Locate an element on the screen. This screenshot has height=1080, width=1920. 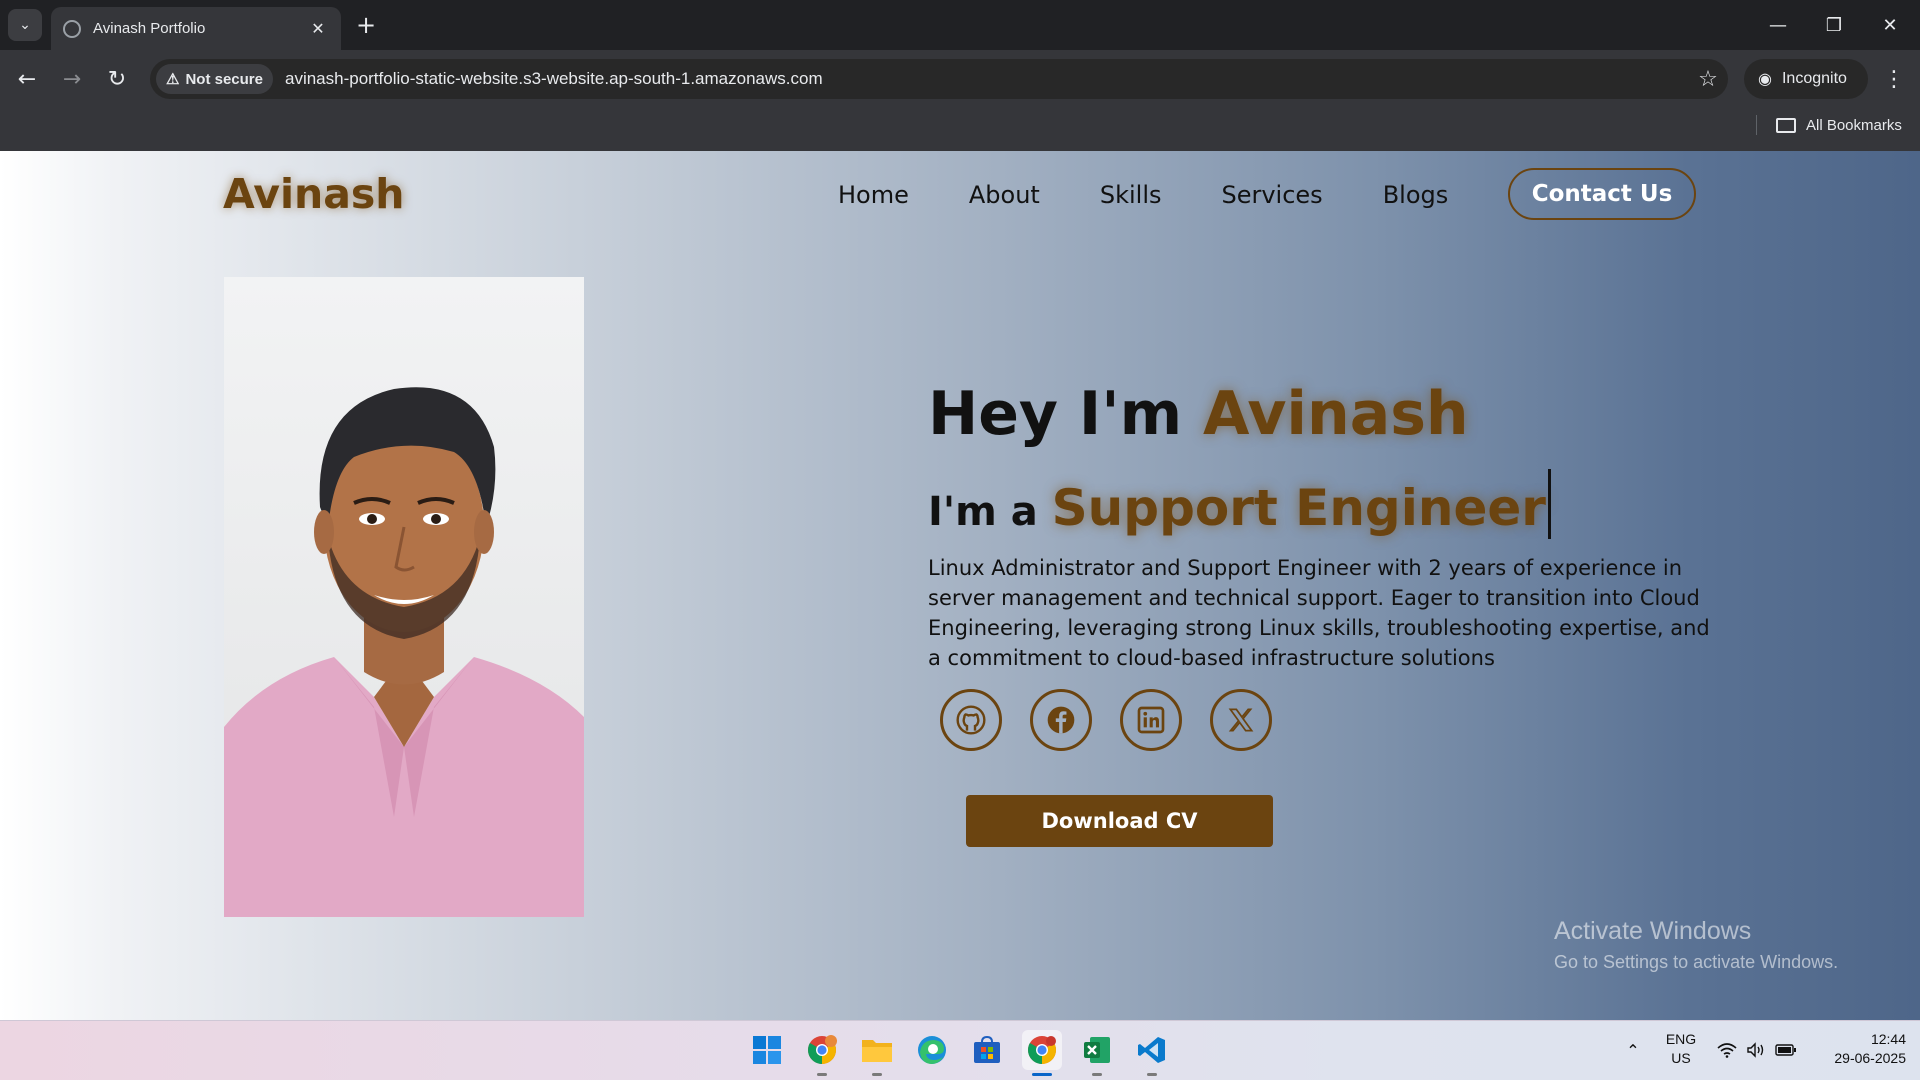
x-icon is located at coordinates (1241, 720).